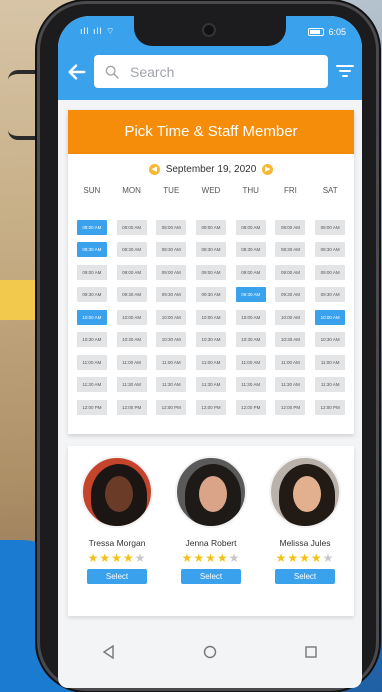  Describe the element at coordinates (311, 652) in the screenshot. I see `nav-recents-icon` at that location.